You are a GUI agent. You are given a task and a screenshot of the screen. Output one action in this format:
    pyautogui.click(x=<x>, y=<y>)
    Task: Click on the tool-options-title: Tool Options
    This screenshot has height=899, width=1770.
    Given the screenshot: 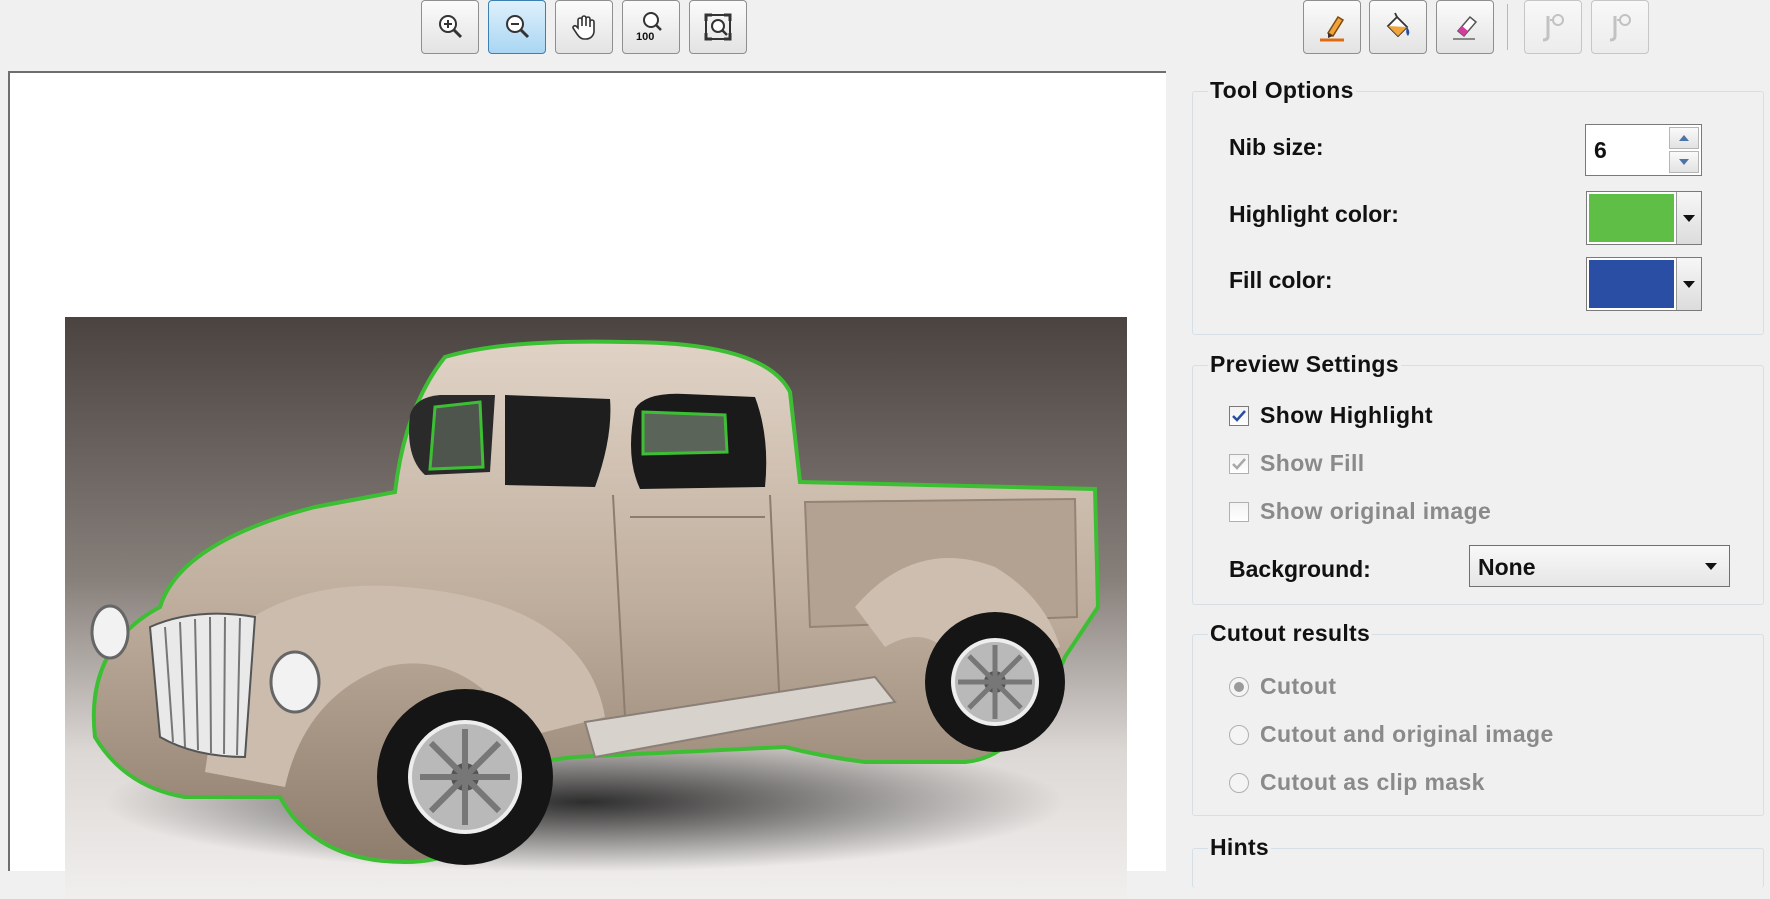 What is the action you would take?
    pyautogui.click(x=1282, y=90)
    